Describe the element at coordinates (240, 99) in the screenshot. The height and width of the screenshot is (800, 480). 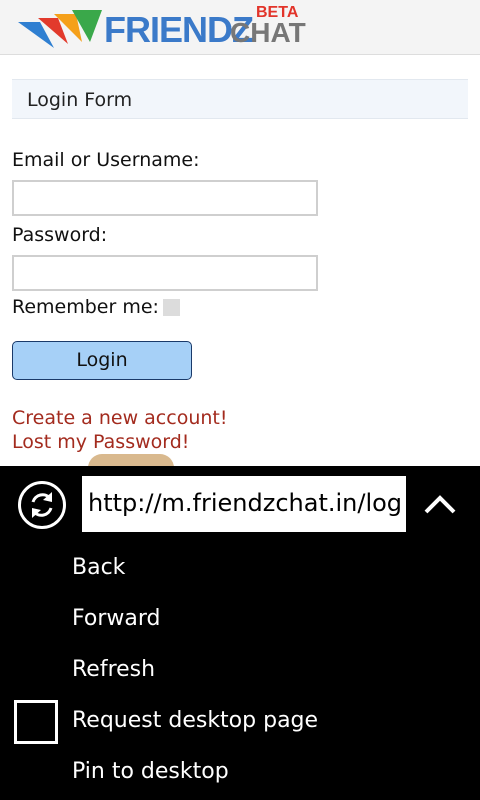
I see `login-form-title-bar: Login Form` at that location.